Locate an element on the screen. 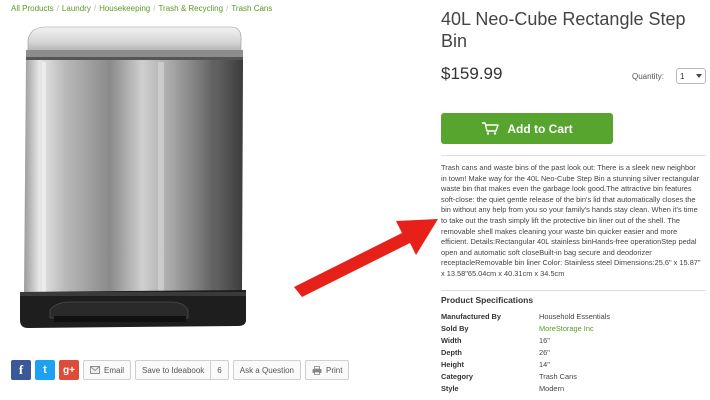 This screenshot has height=400, width=710. add-to-cart-label: Add to Cart is located at coordinates (540, 128).